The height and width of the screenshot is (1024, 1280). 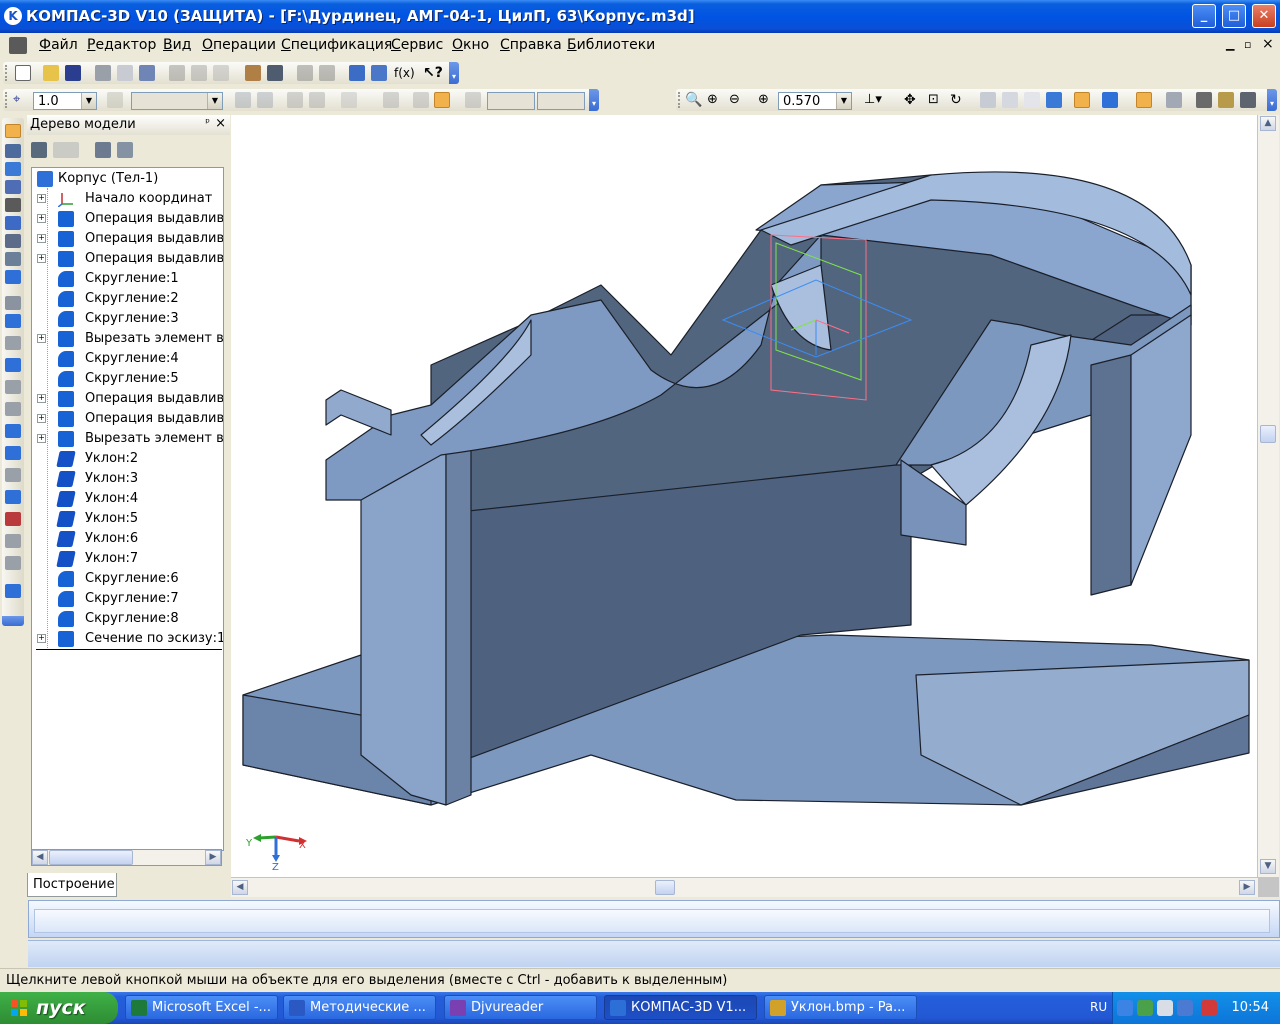 I want to click on tray-network-icon, so click(x=1165, y=1008).